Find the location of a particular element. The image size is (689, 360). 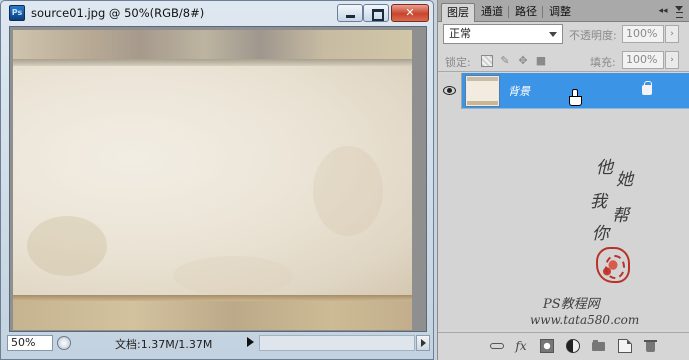

visibility-toggle is located at coordinates (450, 91).